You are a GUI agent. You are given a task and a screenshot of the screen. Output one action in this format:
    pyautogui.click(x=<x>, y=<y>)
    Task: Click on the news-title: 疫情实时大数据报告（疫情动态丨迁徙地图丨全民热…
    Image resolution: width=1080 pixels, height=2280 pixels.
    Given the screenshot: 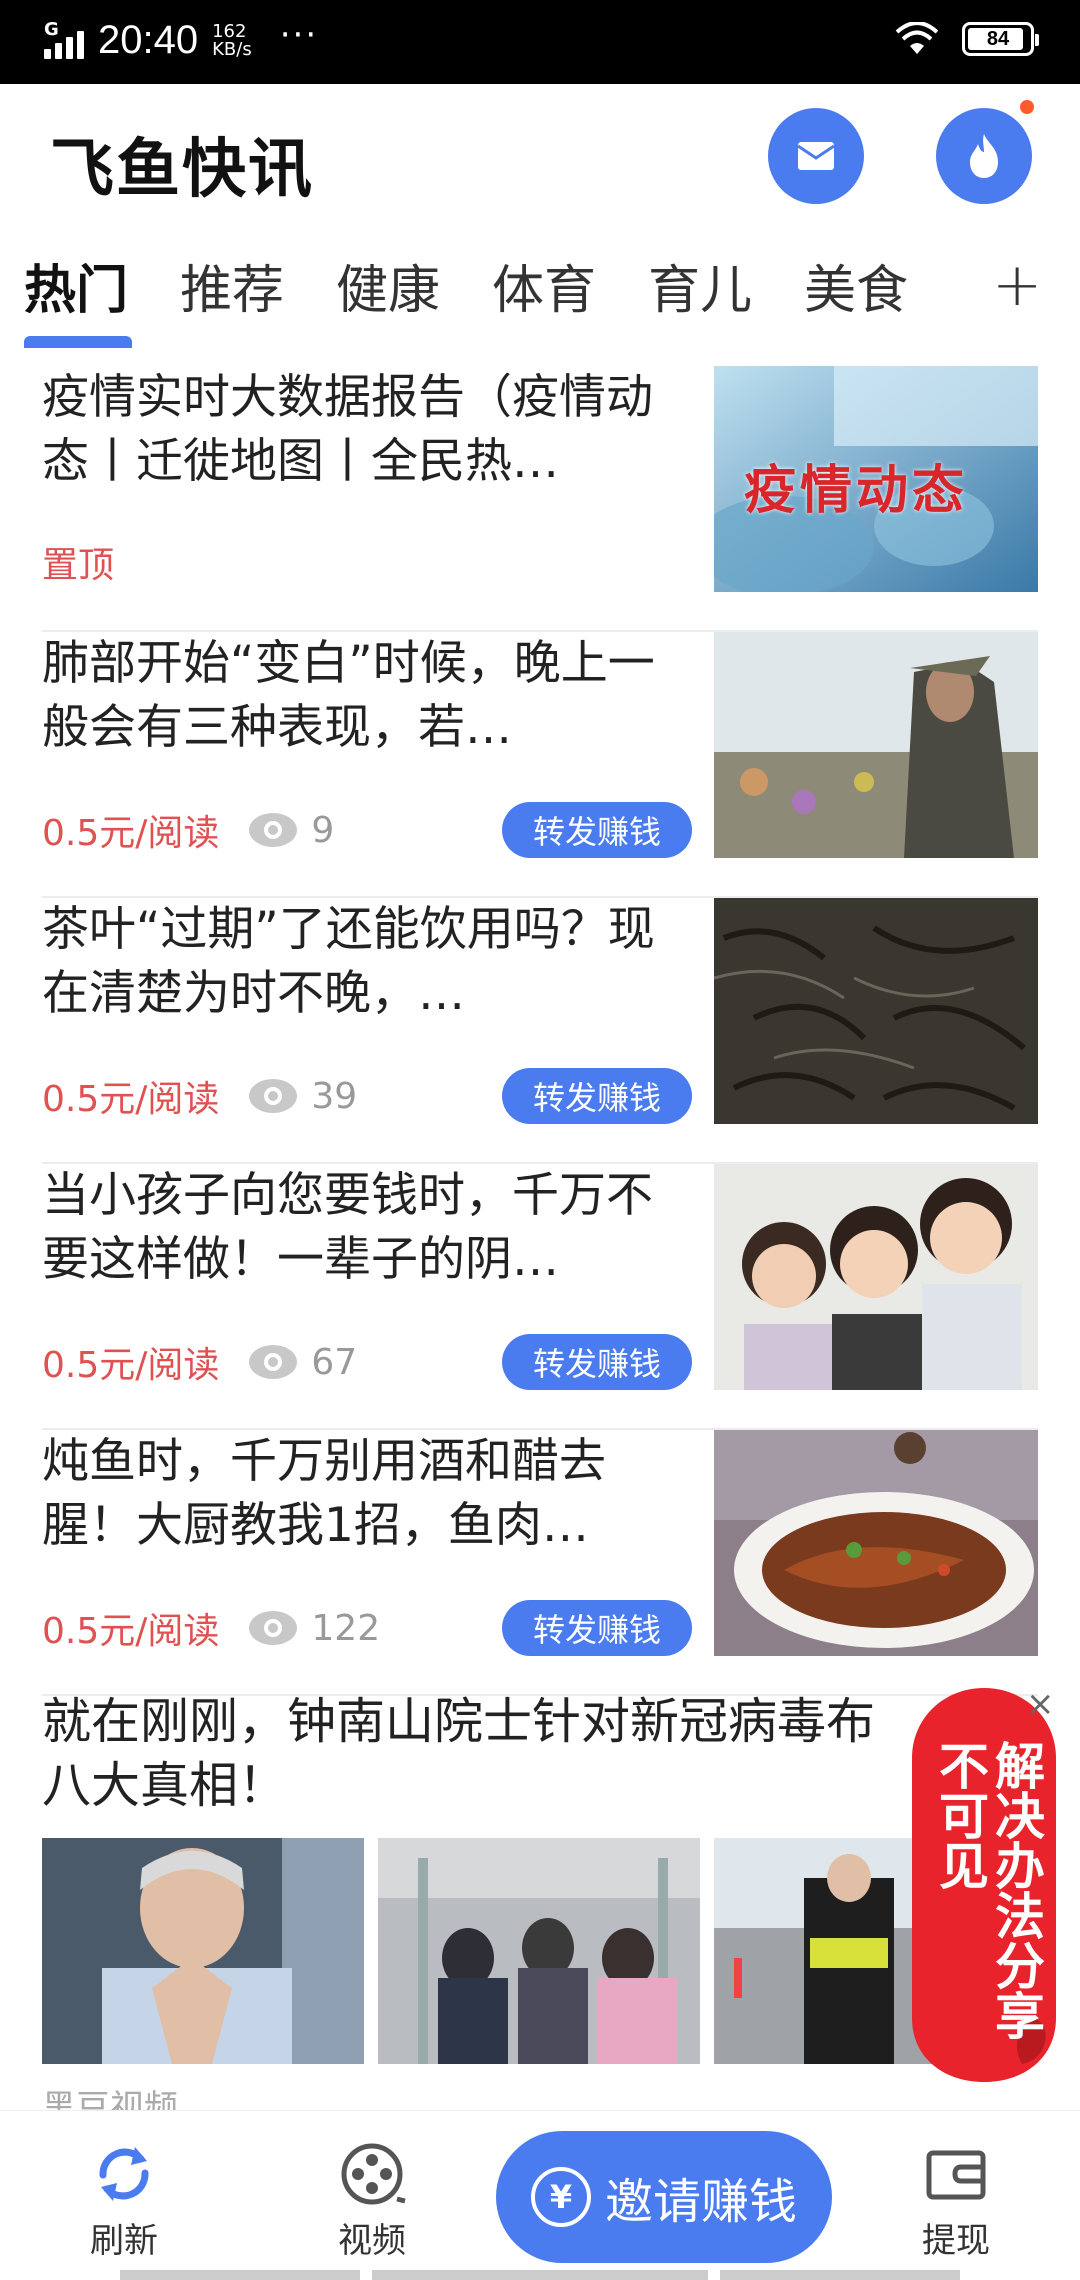 What is the action you would take?
    pyautogui.click(x=367, y=430)
    